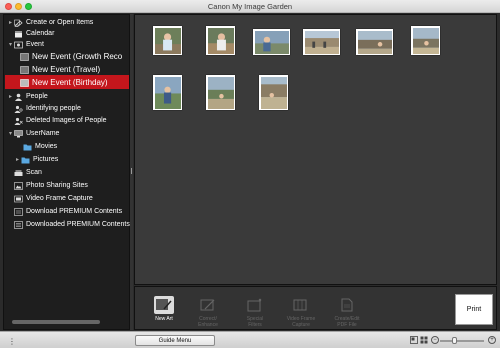  I want to click on sidebar-item-people: ▸ People, so click(27, 96).